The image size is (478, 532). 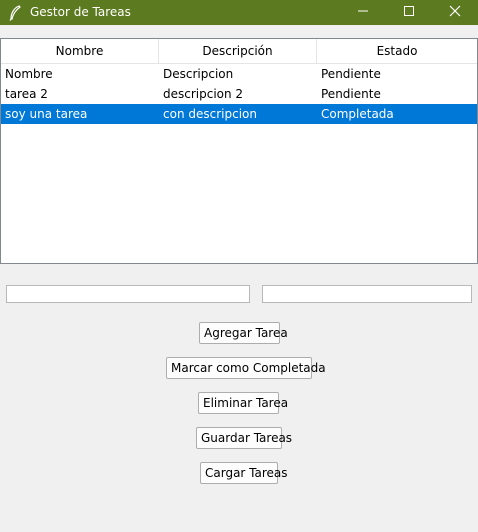 I want to click on task-name-field, so click(x=128, y=294).